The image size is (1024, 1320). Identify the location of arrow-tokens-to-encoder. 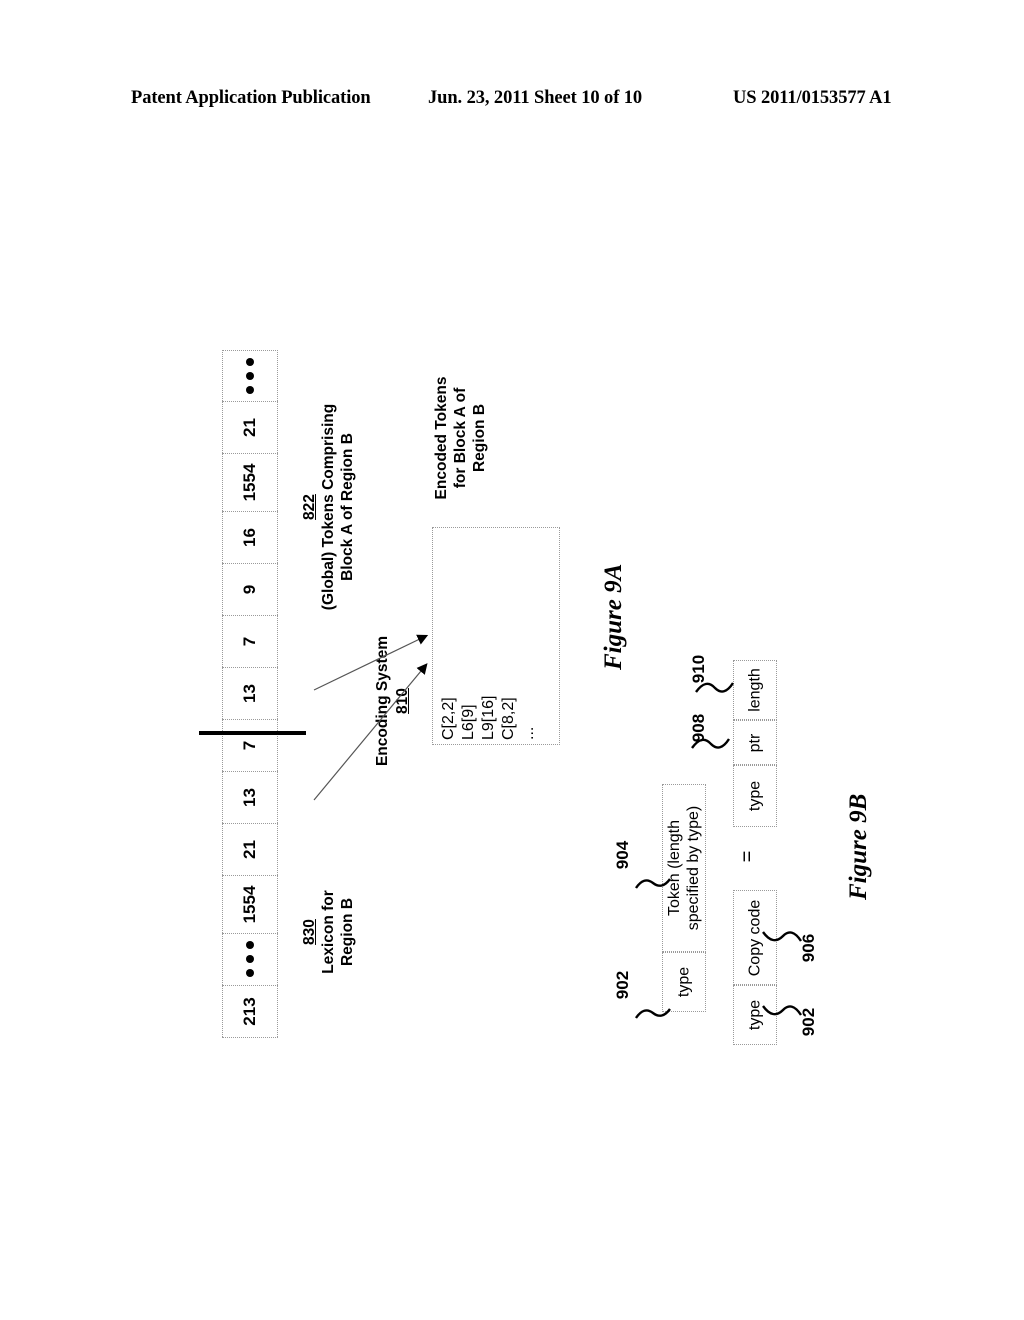
(370, 732).